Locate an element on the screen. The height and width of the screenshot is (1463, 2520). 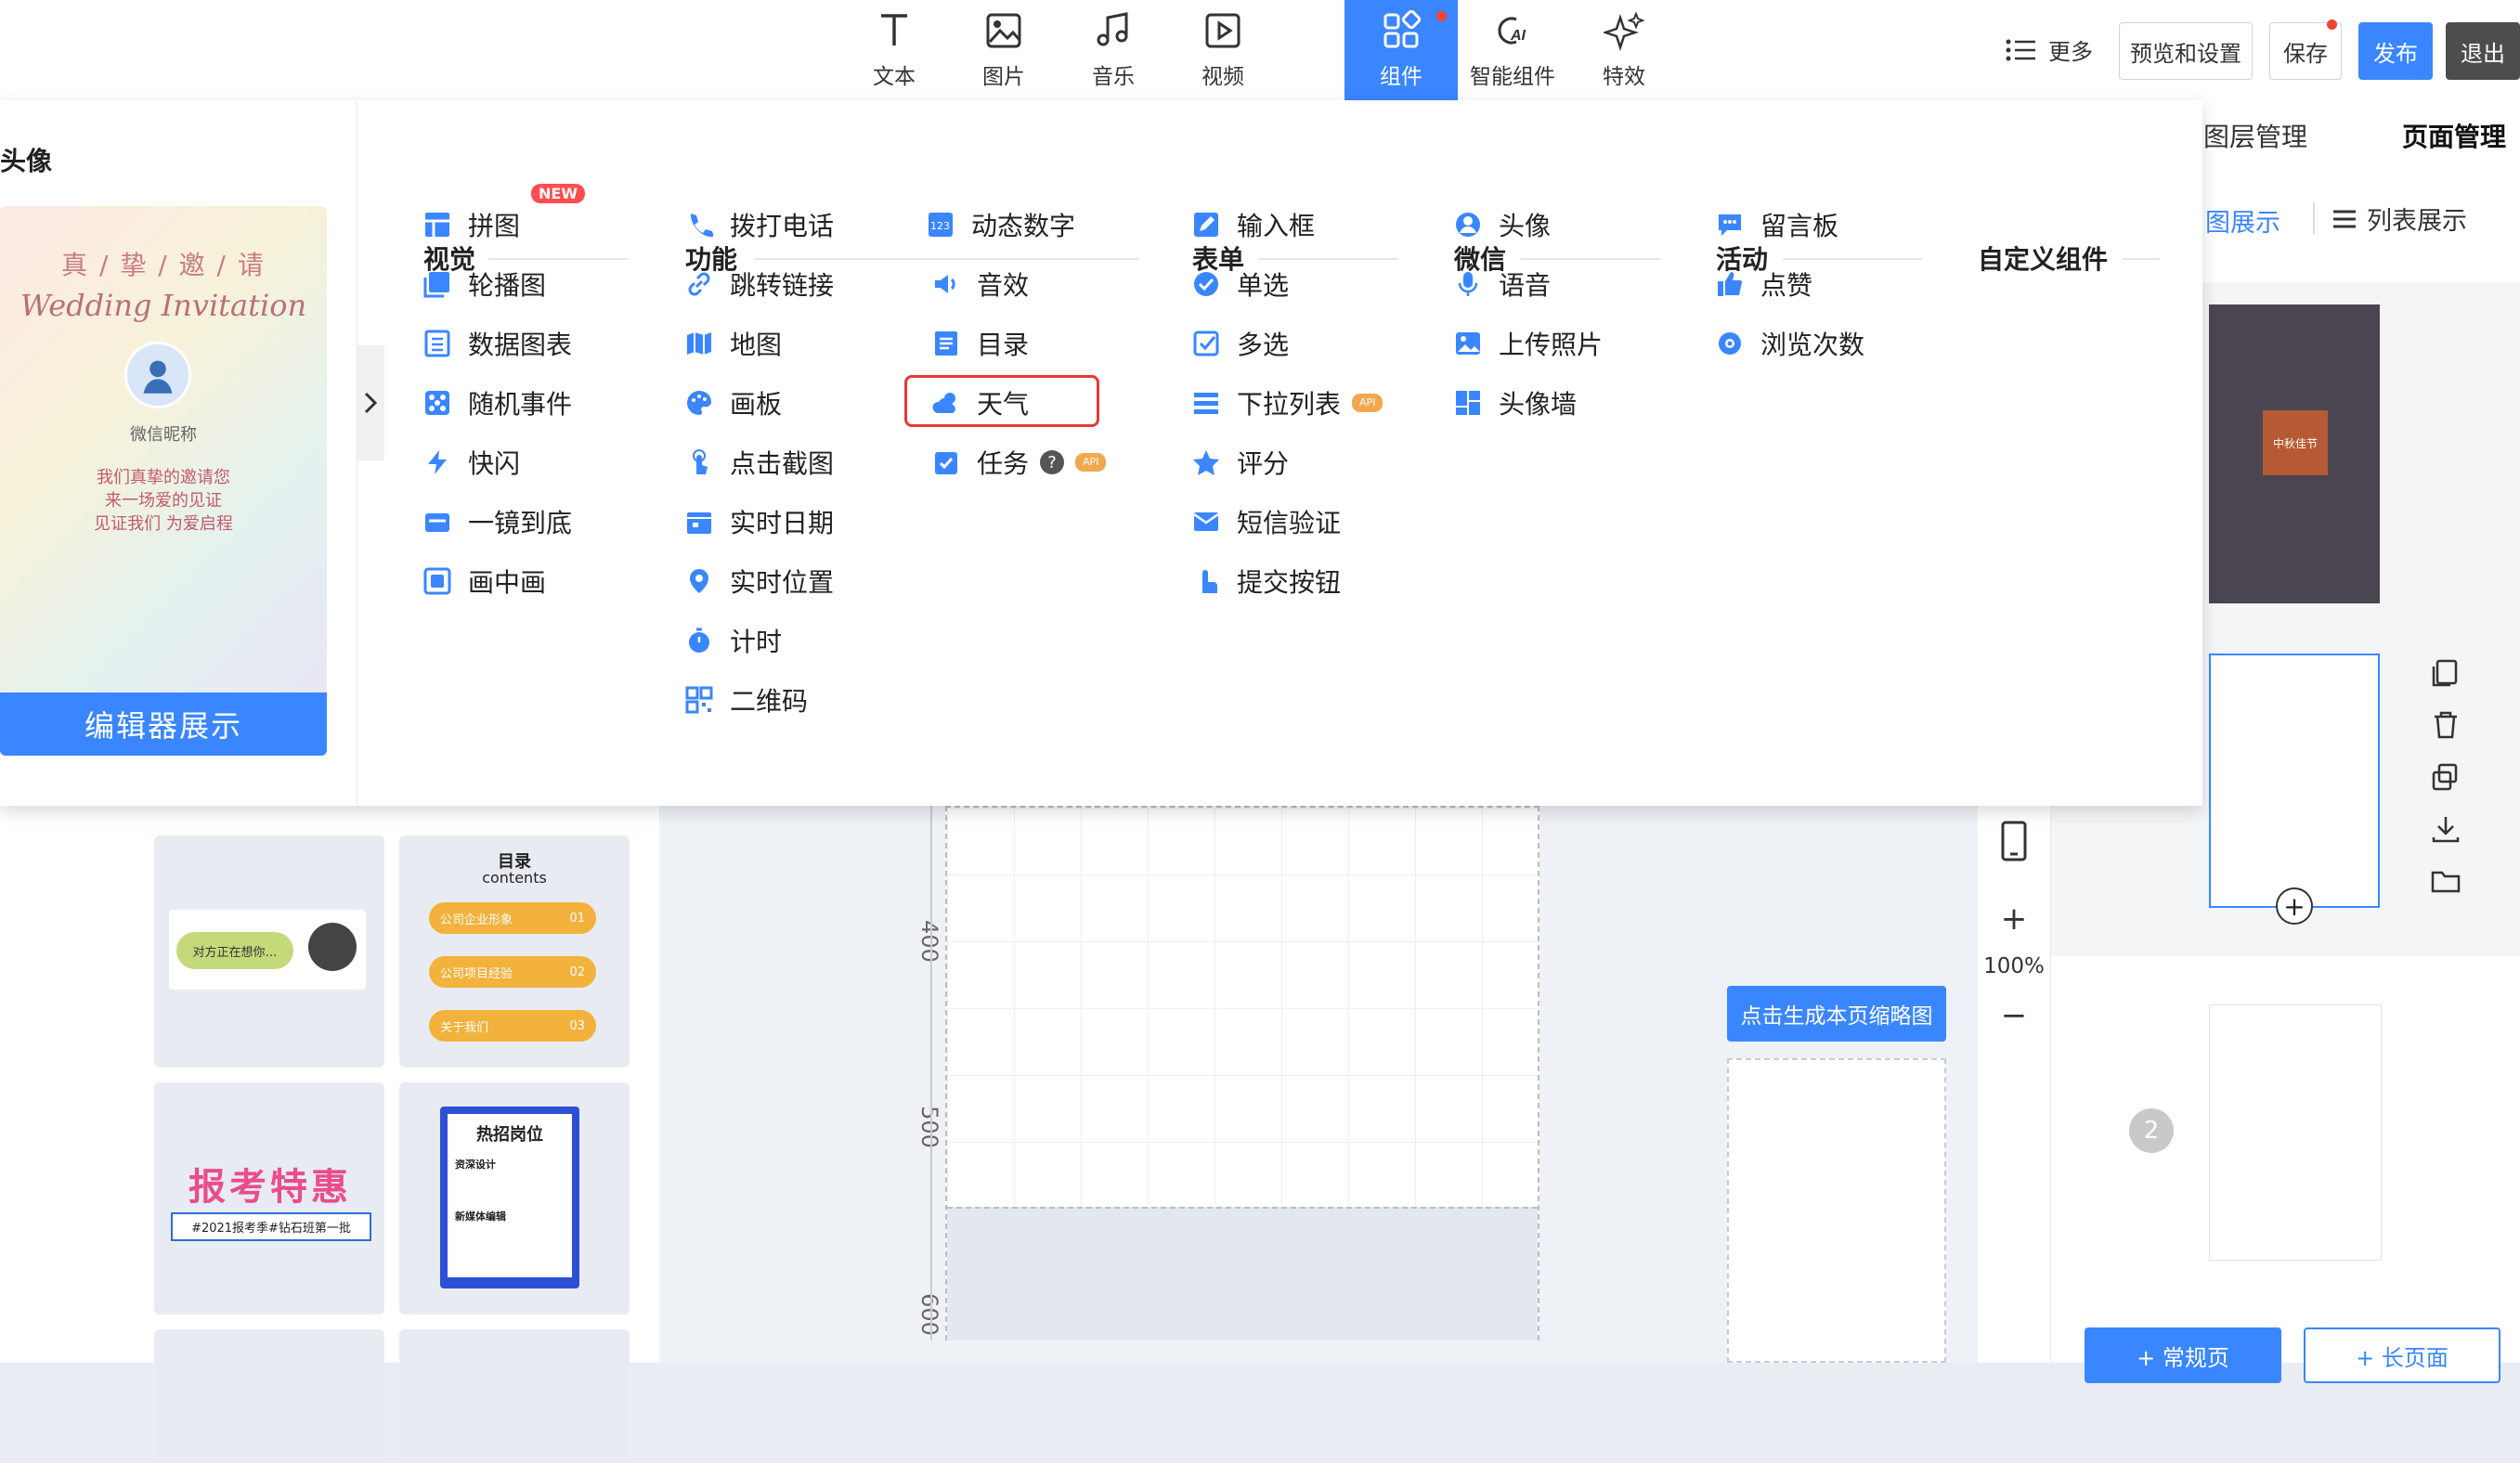
dice-icon is located at coordinates (437, 403).